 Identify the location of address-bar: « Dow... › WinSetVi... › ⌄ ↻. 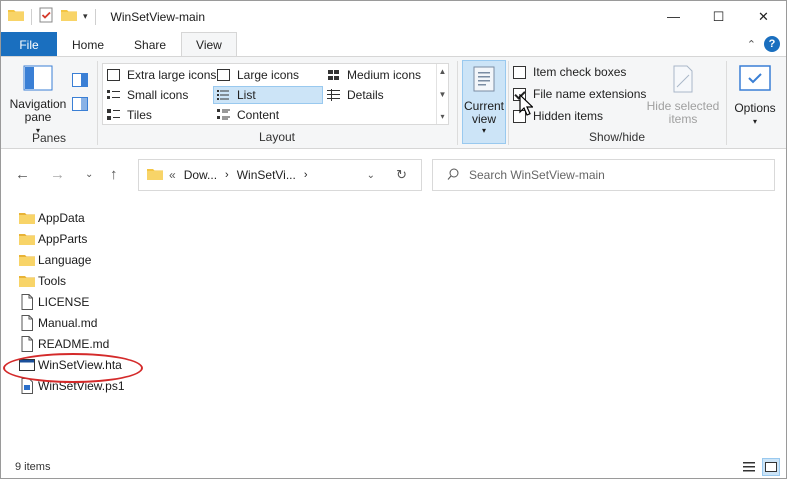
(280, 175).